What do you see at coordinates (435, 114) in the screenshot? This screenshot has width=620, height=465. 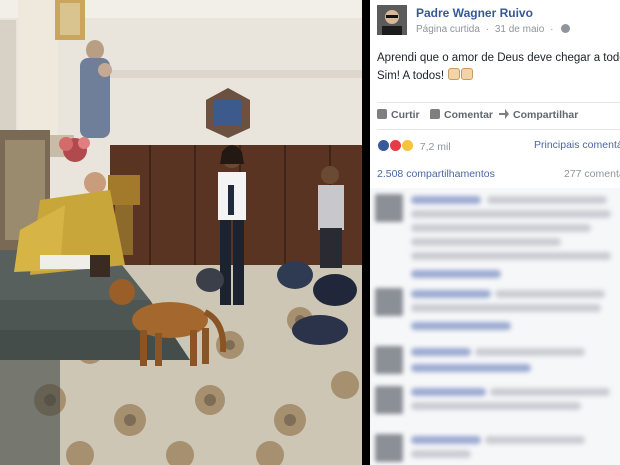 I see `speech-bubble-icon` at bounding box center [435, 114].